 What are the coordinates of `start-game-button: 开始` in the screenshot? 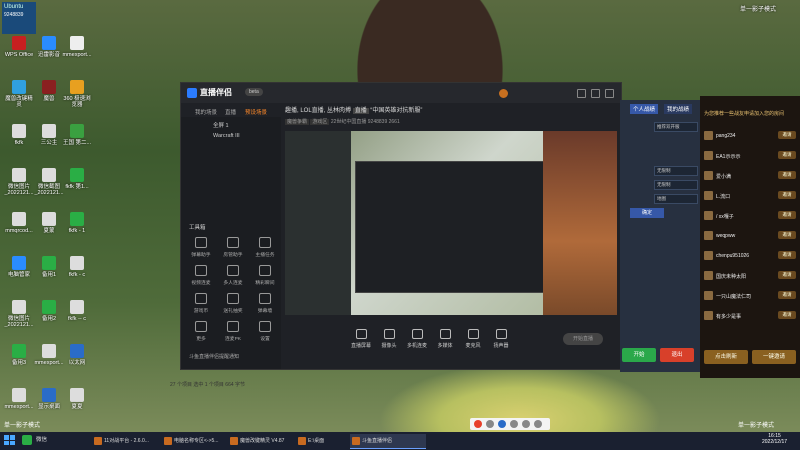 It's located at (639, 355).